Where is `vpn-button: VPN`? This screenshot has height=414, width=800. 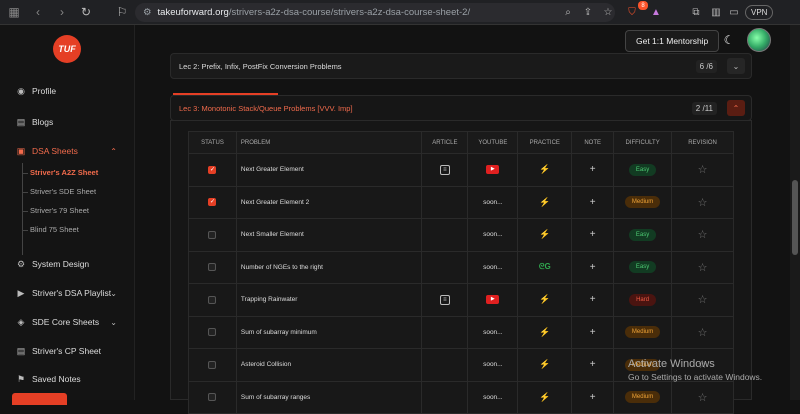
vpn-button: VPN is located at coordinates (759, 12).